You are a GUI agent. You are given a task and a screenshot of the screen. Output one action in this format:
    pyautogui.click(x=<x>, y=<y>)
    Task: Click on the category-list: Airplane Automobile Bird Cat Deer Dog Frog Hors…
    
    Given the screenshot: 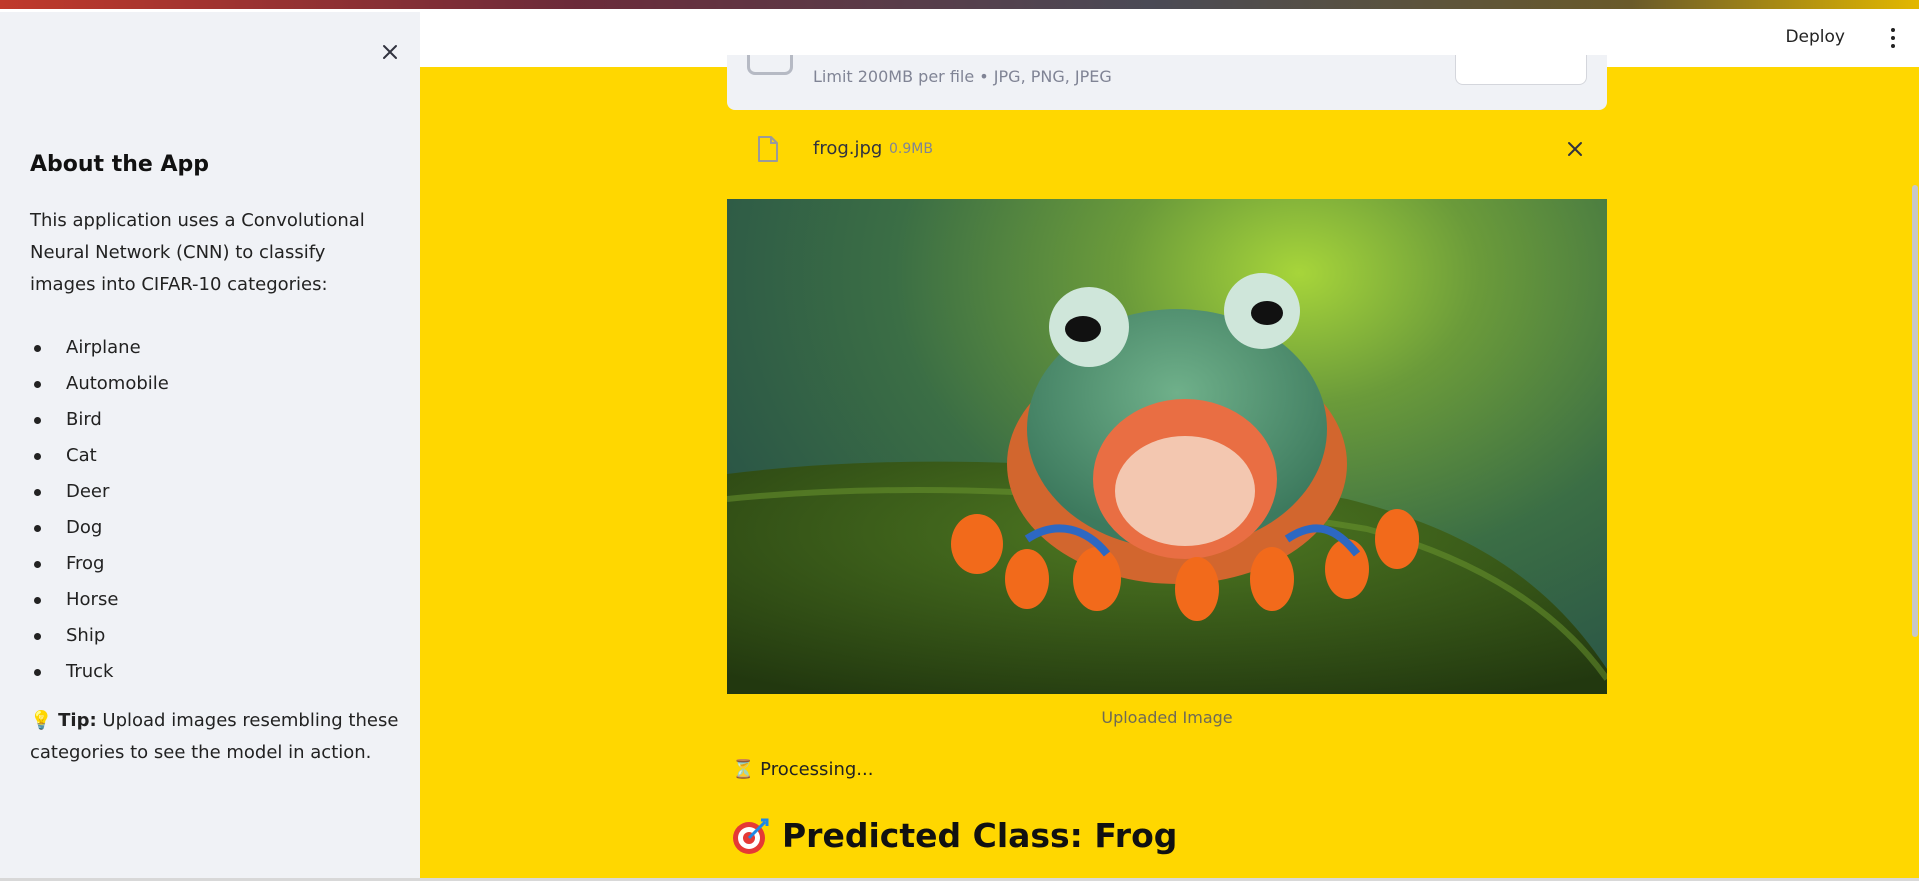 What is the action you would take?
    pyautogui.click(x=99, y=510)
    